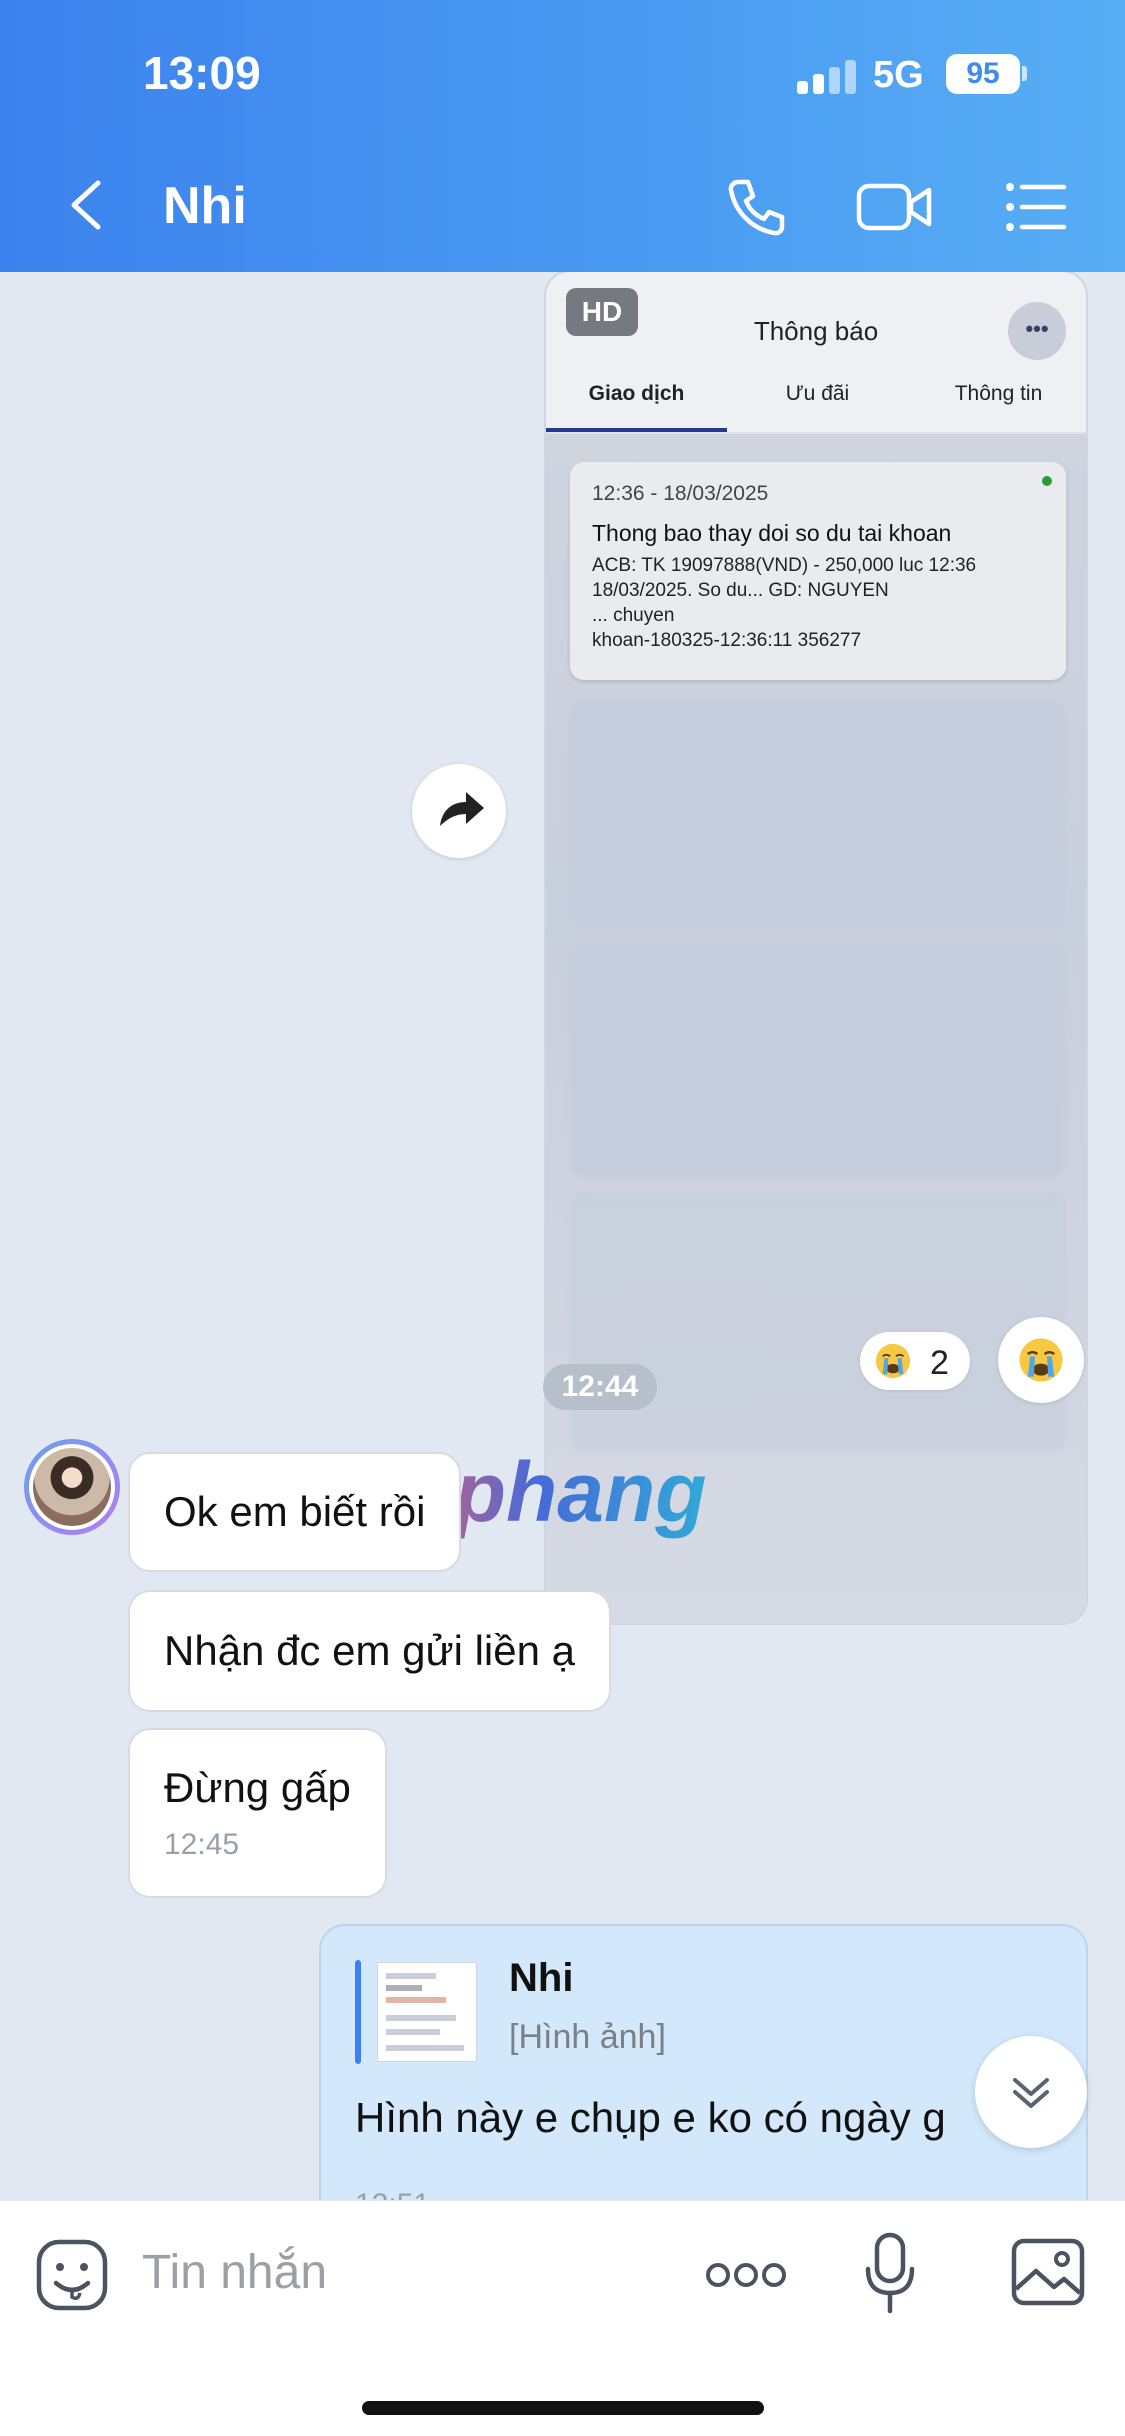  I want to click on received-message: Nhận đc em gửi liền ạ, so click(369, 1651).